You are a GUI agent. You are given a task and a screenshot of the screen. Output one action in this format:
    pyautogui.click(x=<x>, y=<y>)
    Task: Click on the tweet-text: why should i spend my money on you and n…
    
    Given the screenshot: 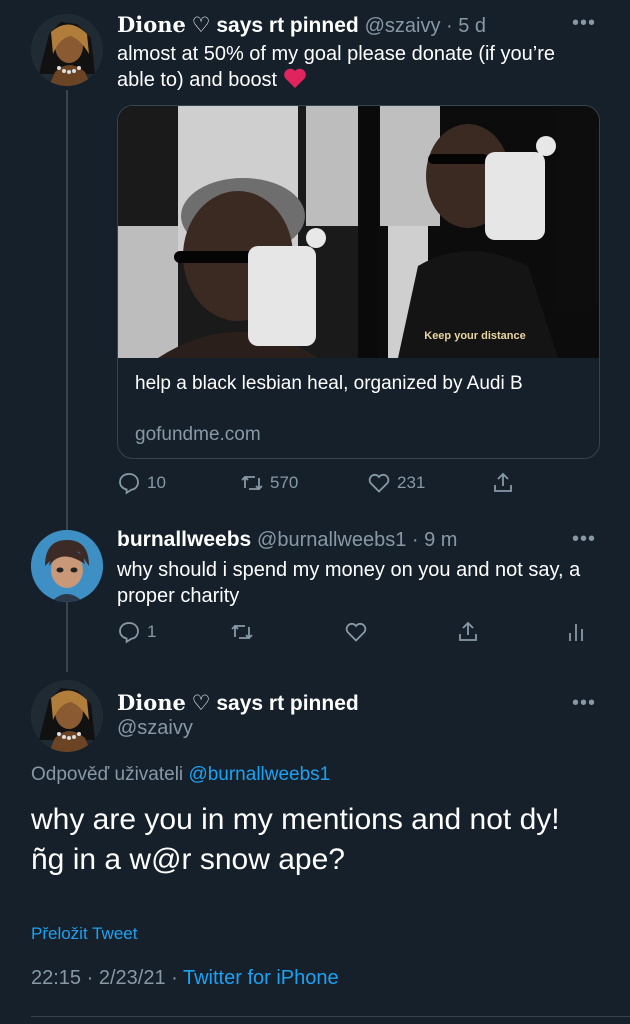 What is the action you would take?
    pyautogui.click(x=349, y=583)
    